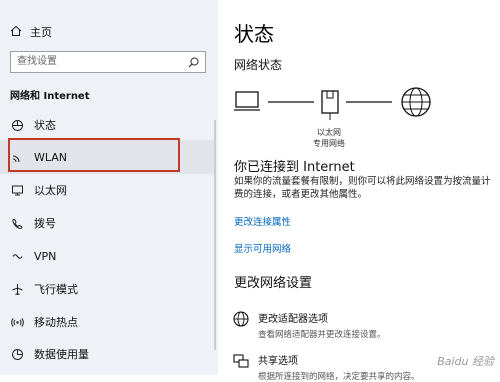 The image size is (500, 382). What do you see at coordinates (17, 190) in the screenshot?
I see `ethernet-icon` at bounding box center [17, 190].